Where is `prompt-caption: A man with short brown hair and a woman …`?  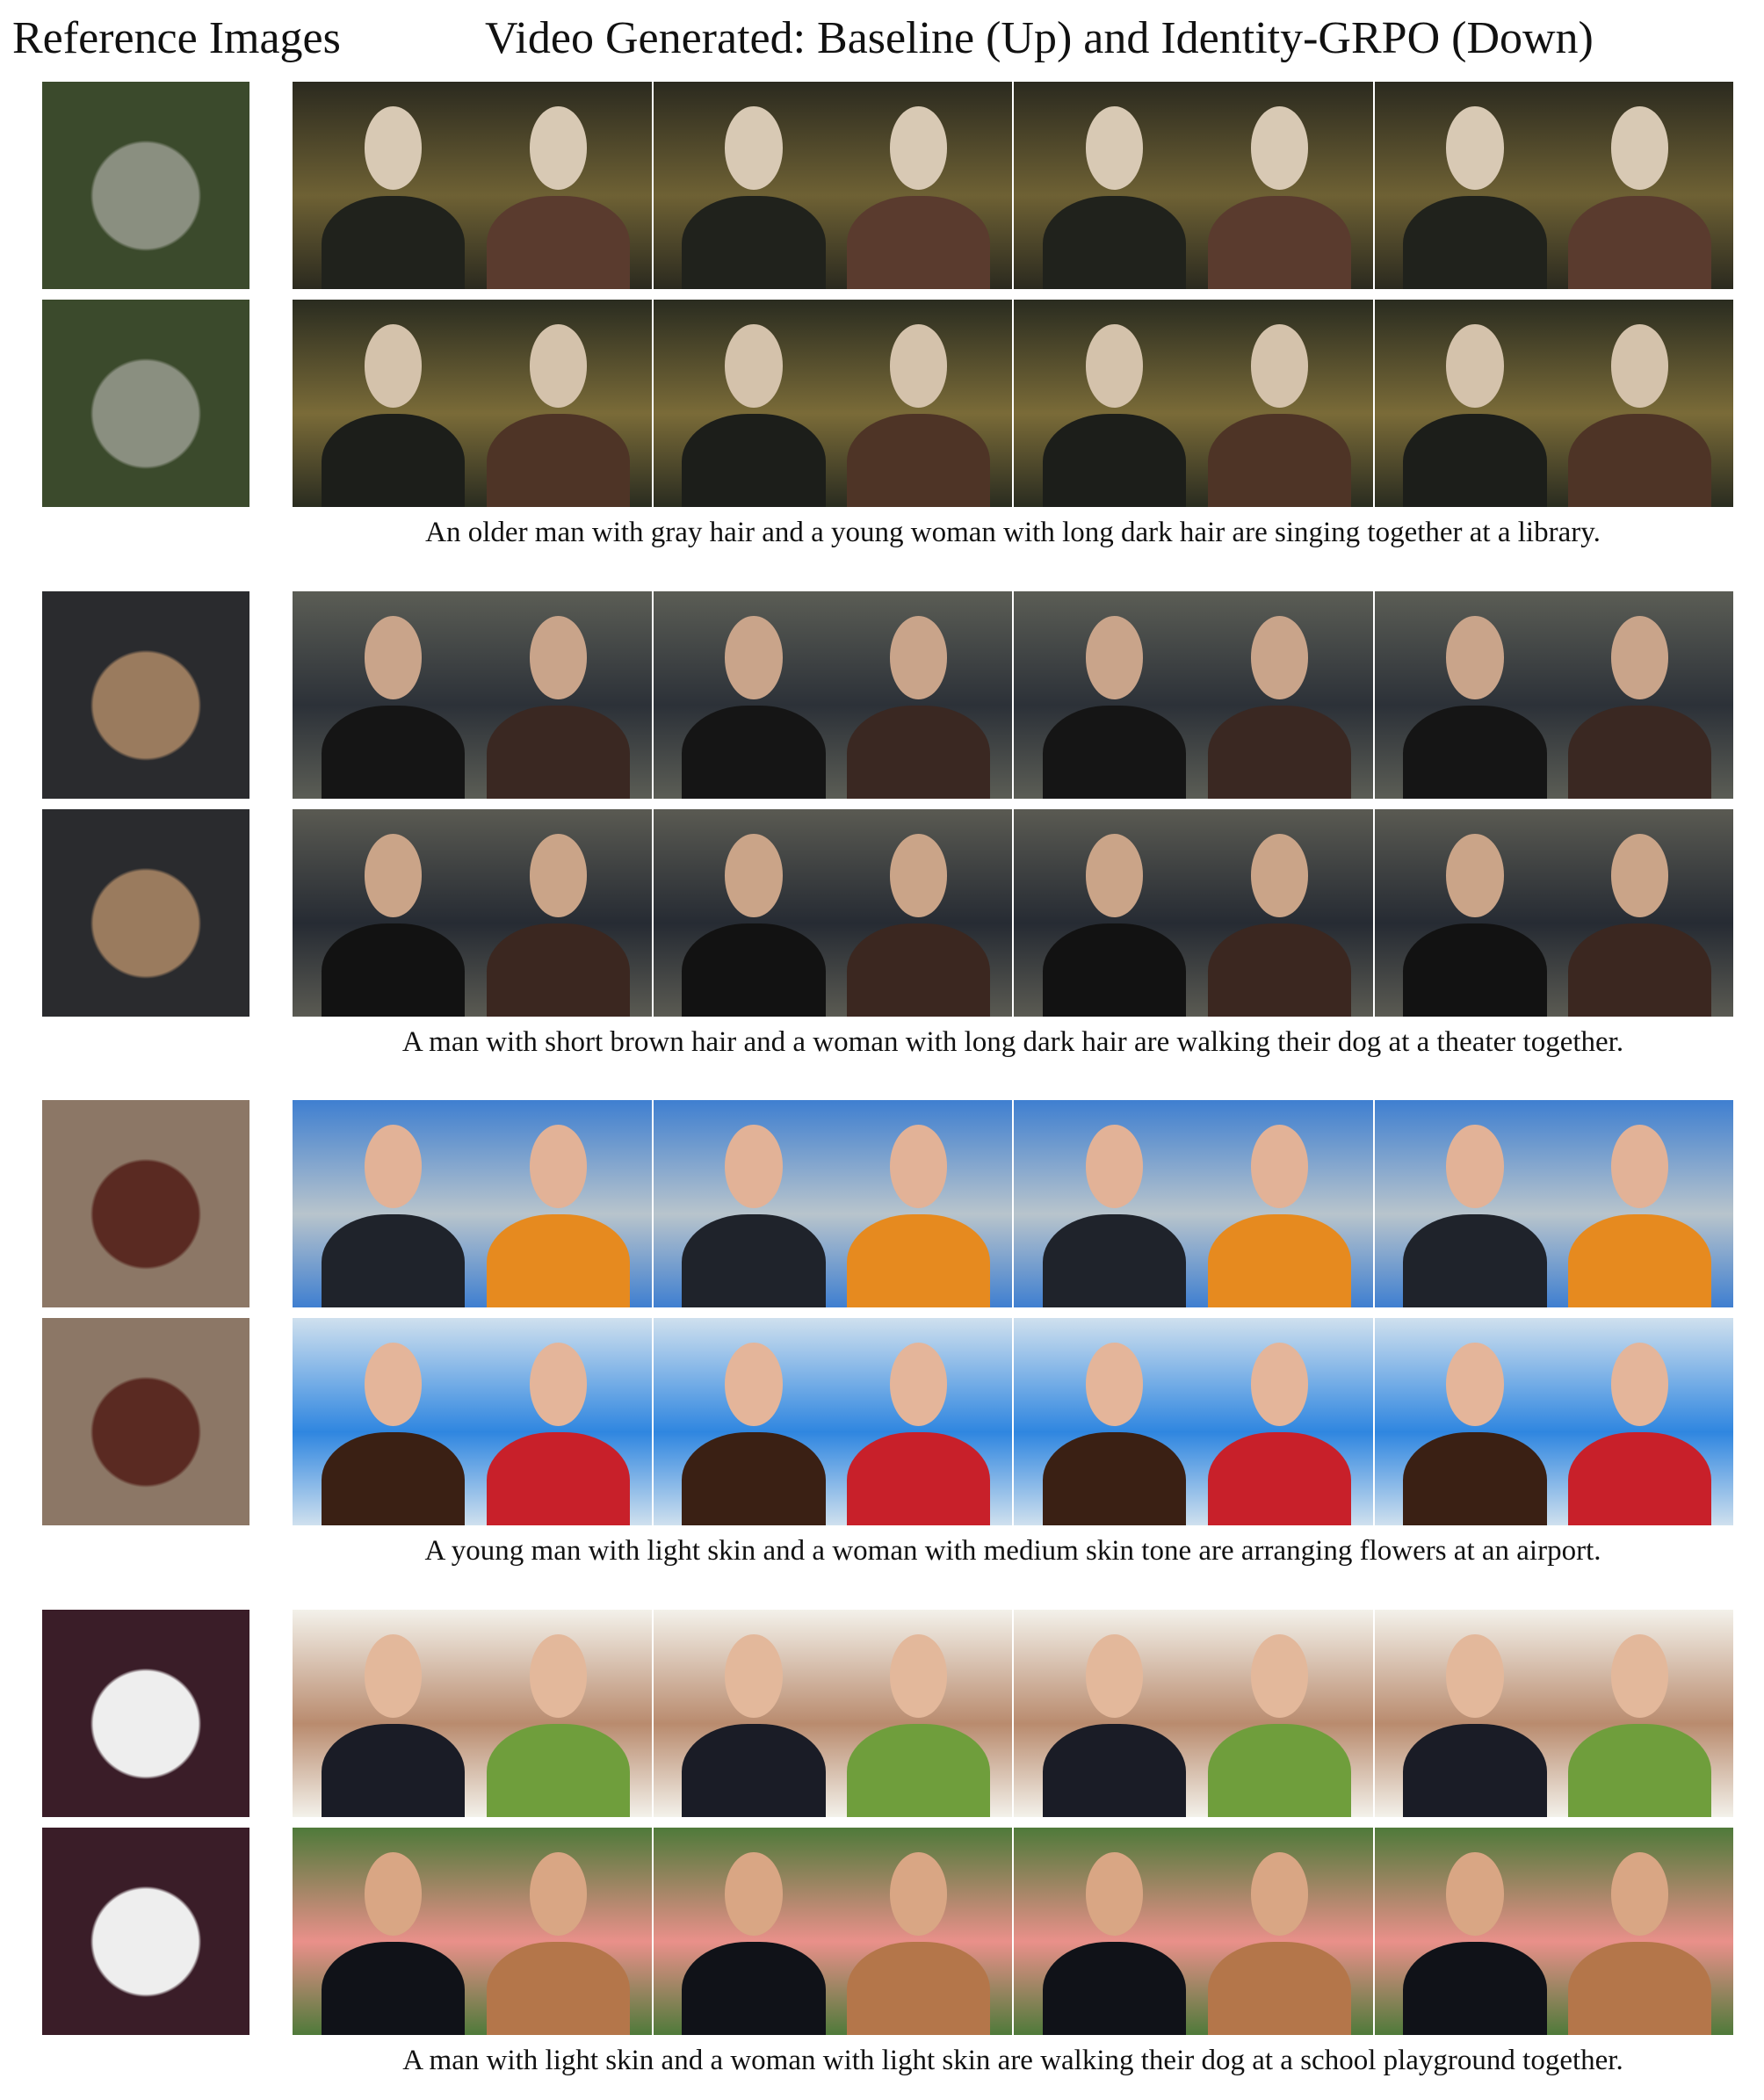 prompt-caption: A man with short brown hair and a woman … is located at coordinates (1013, 1042).